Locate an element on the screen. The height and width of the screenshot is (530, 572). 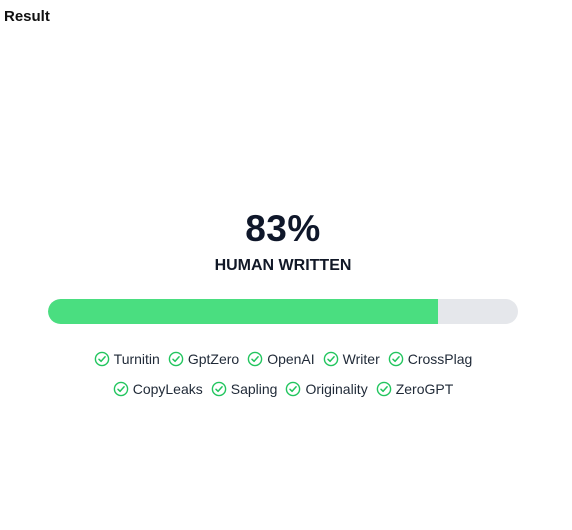
detector-writer: Writer is located at coordinates (351, 359).